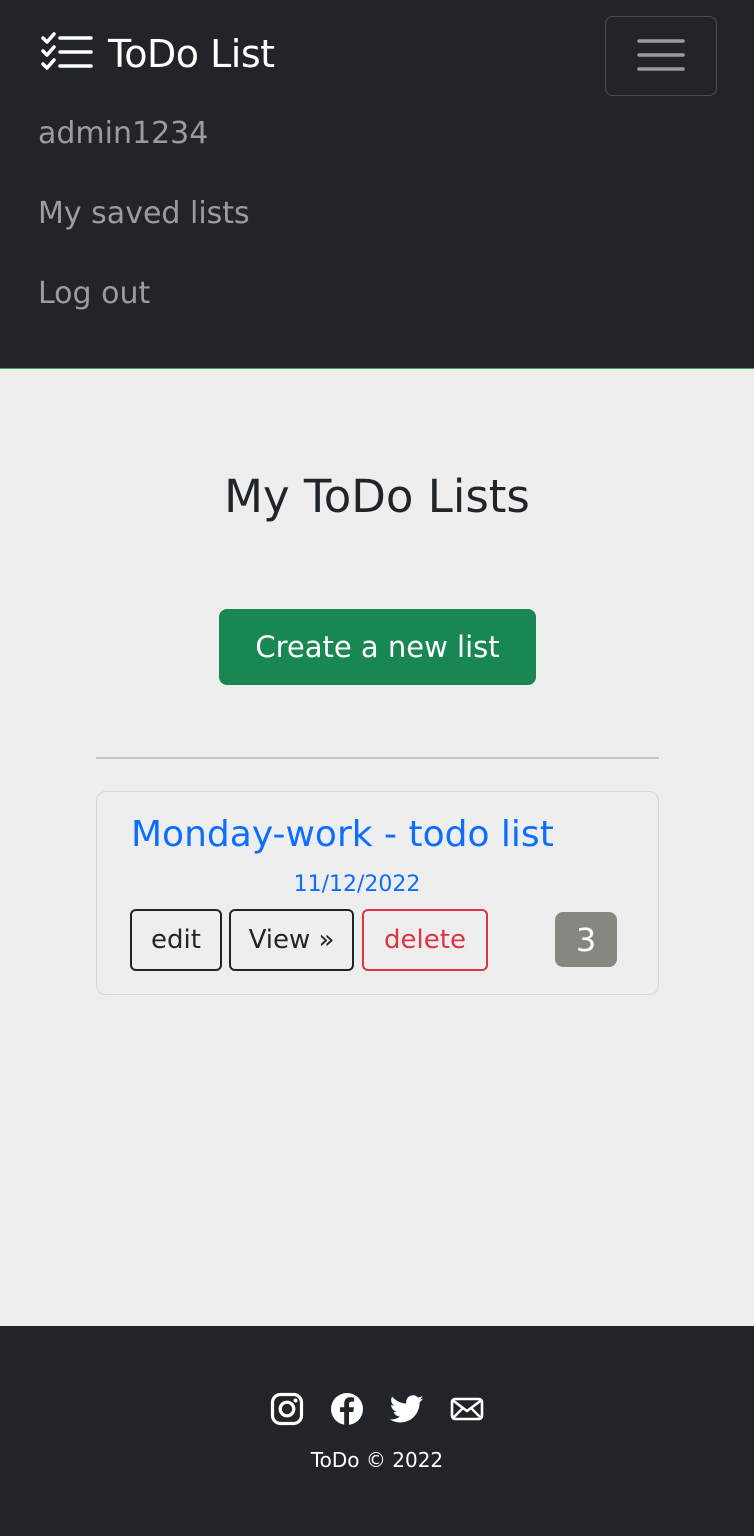 The image size is (754, 1536). Describe the element at coordinates (342, 834) in the screenshot. I see `list-title-link: Monday-work - todo list` at that location.